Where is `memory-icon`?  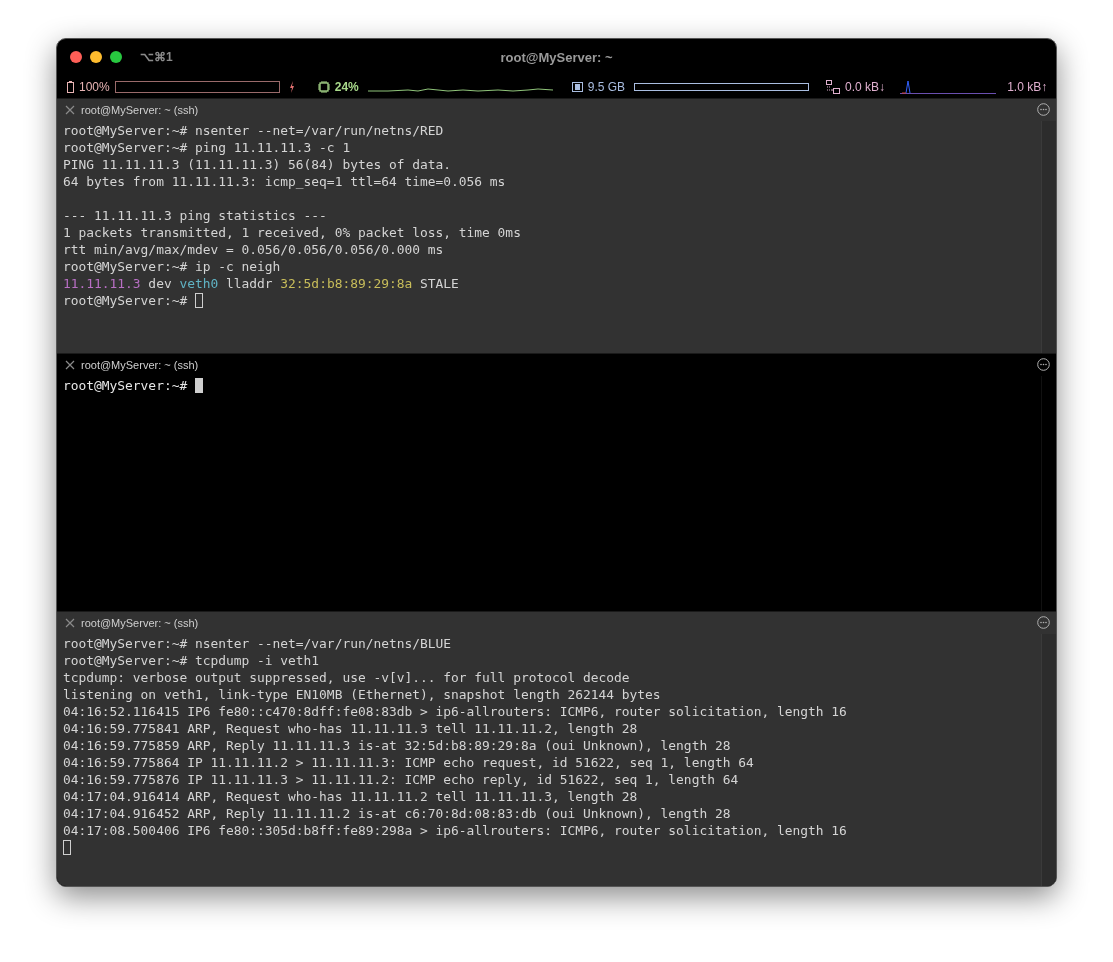
memory-icon is located at coordinates (577, 86).